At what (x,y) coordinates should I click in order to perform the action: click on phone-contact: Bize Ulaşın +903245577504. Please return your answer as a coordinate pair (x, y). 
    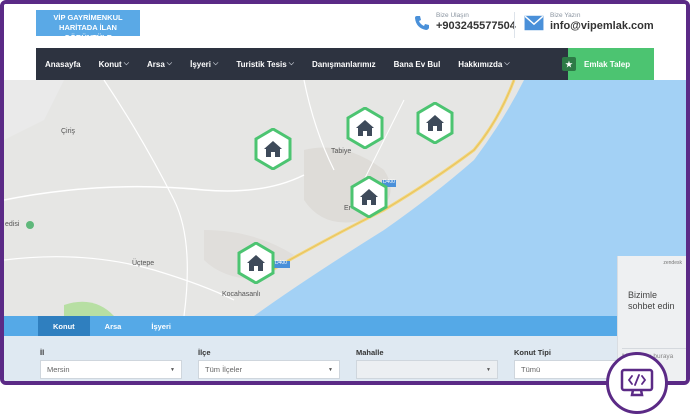
    Looking at the image, I should click on (465, 22).